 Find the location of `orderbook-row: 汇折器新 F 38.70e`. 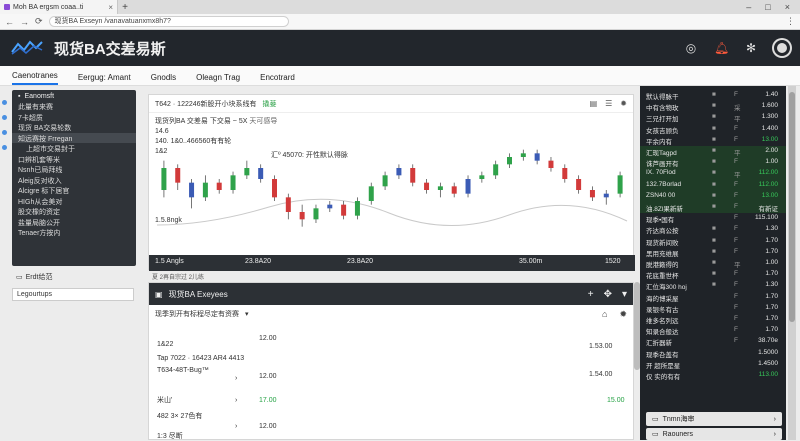

orderbook-row: 汇折器新 F 38.70e is located at coordinates (713, 341).